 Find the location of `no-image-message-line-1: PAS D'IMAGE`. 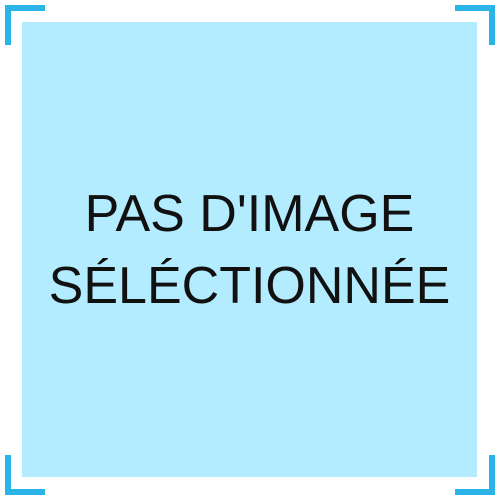

no-image-message-line-1: PAS D'IMAGE is located at coordinates (249, 213).